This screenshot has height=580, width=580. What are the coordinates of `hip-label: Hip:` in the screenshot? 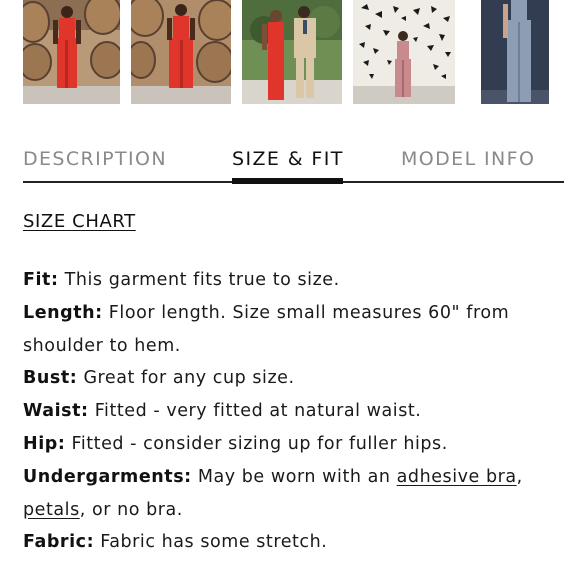 It's located at (44, 443).